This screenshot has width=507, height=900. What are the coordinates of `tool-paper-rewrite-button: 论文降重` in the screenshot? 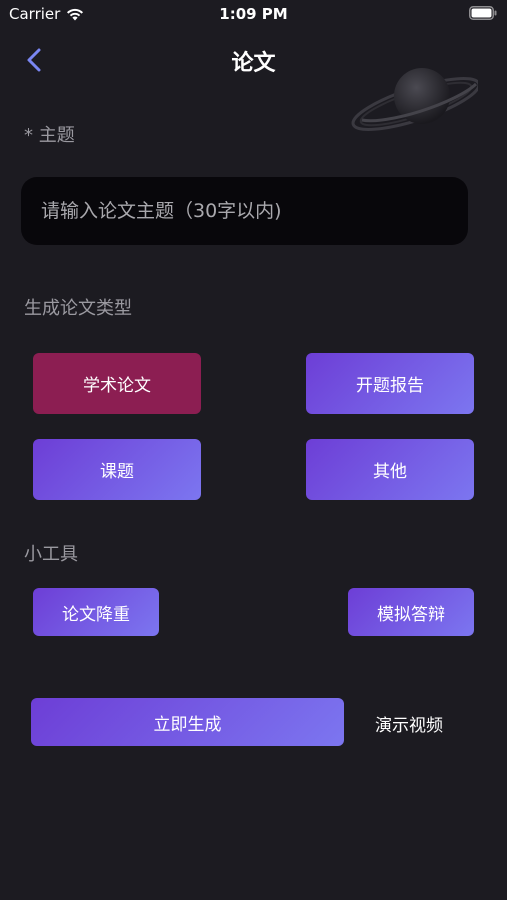 It's located at (96, 612).